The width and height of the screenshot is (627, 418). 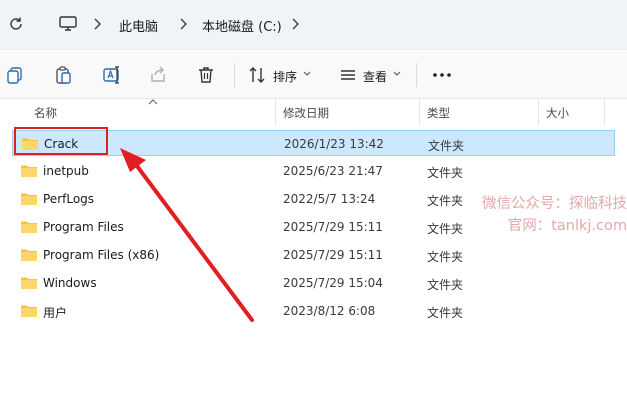 I want to click on breadcrumb-this-pc: 此电脑, so click(x=138, y=25).